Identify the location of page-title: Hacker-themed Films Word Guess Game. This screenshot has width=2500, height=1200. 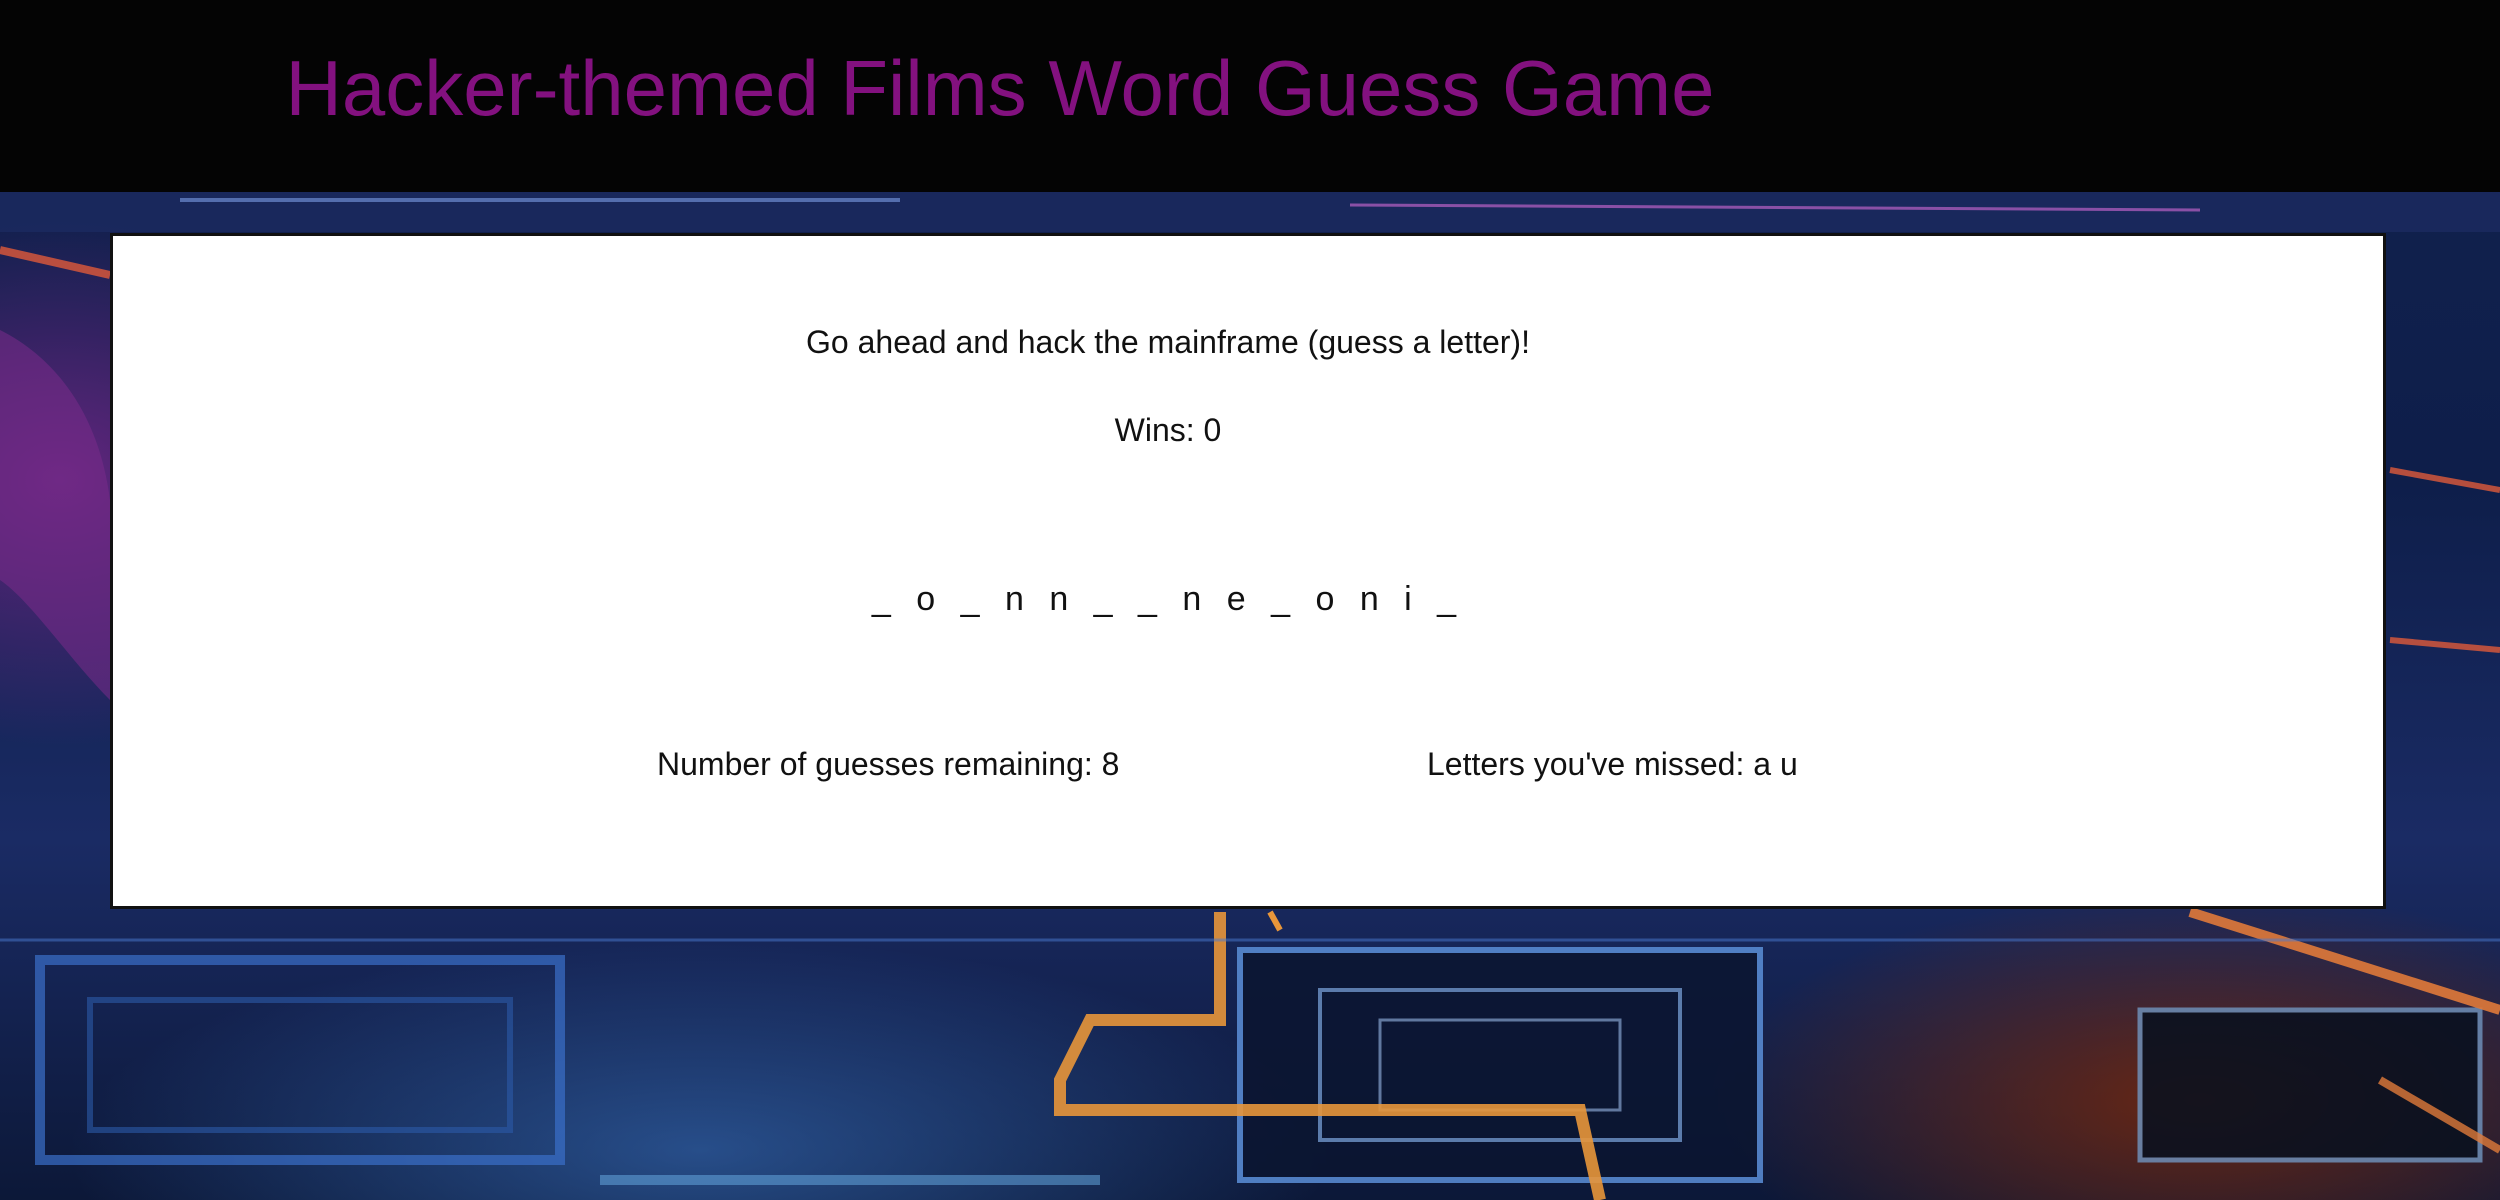
(1250, 88).